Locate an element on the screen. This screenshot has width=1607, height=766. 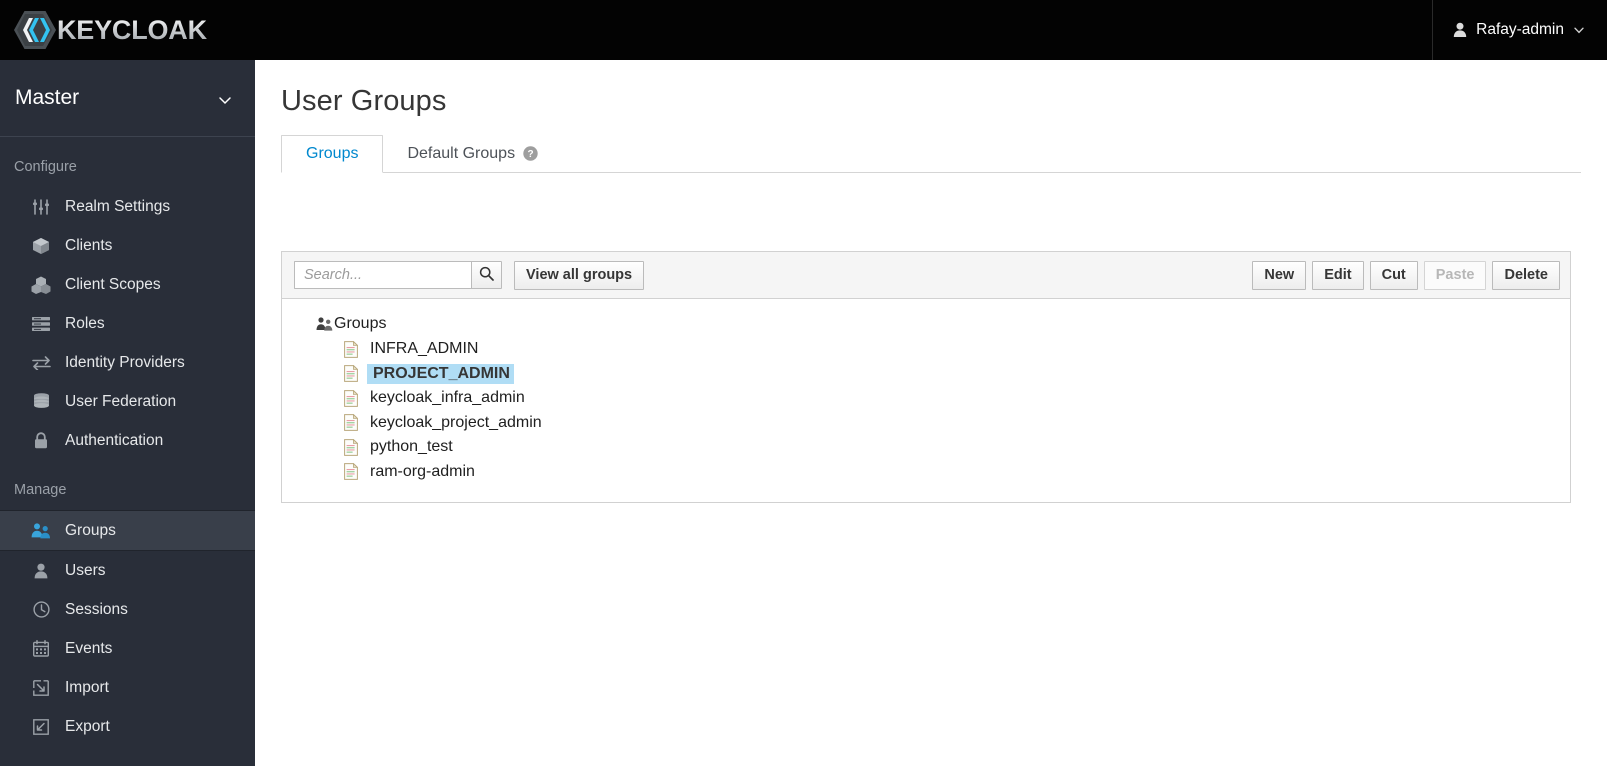
masthead: KEYCLOAK Rafay-admin is located at coordinates (803, 30).